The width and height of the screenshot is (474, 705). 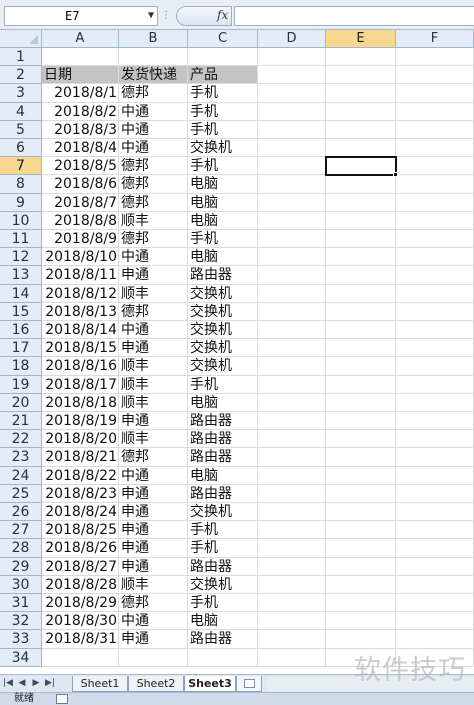 I want to click on row-header-10: 10, so click(x=21, y=220).